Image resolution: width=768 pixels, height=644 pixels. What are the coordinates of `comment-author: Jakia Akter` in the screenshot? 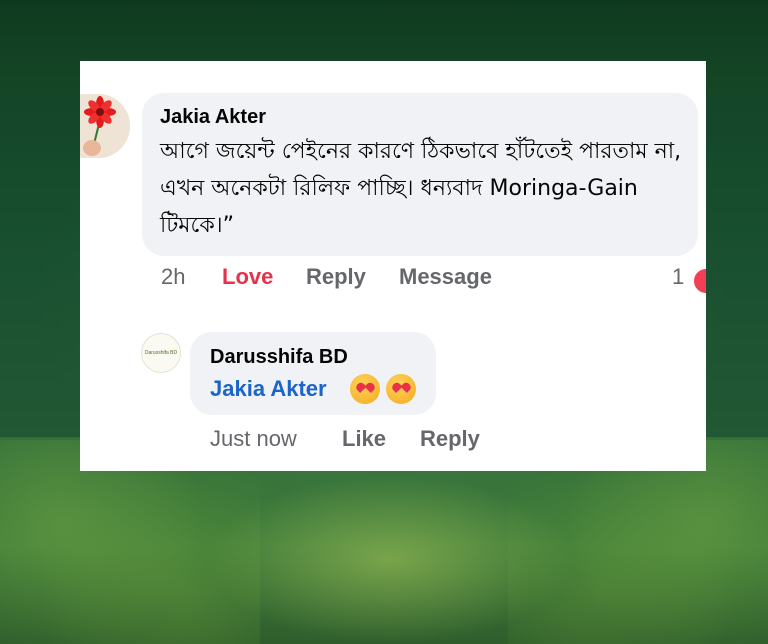 It's located at (213, 117).